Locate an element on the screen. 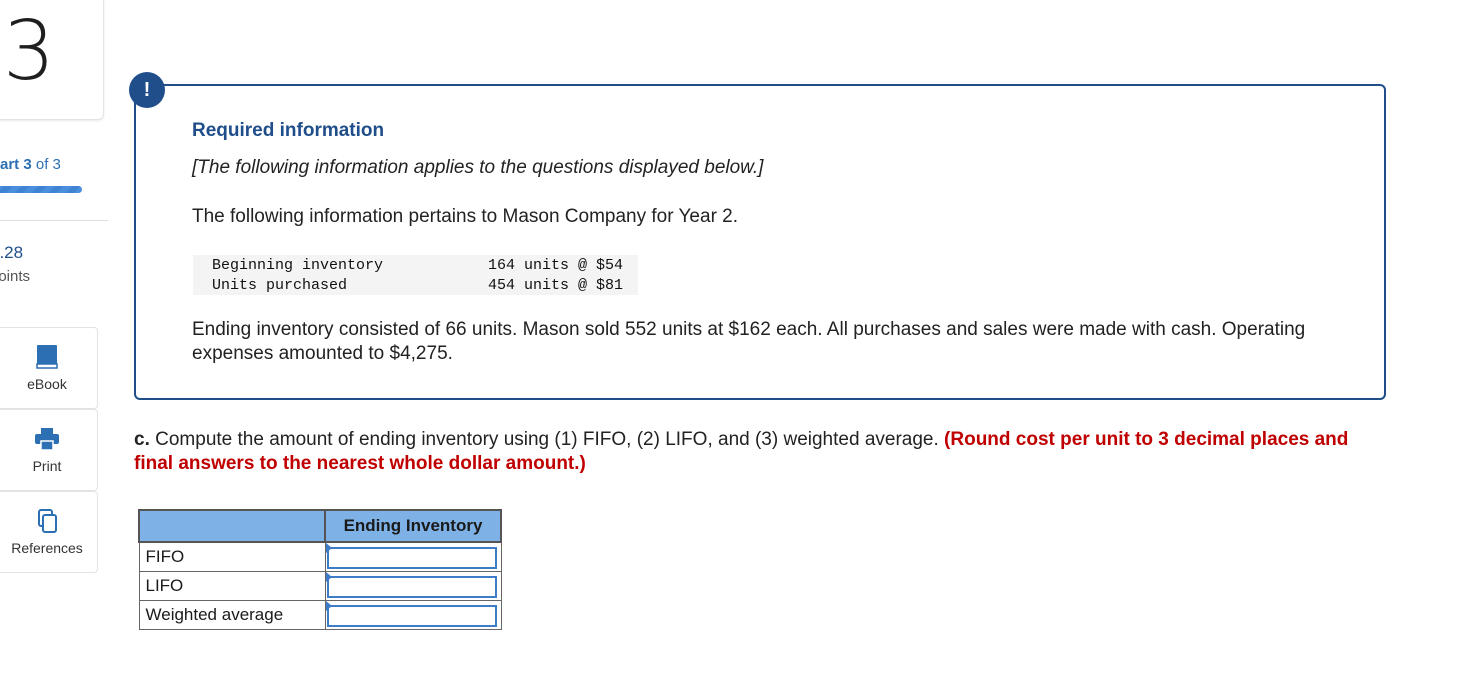  score-value: 4.28 is located at coordinates (12, 252).